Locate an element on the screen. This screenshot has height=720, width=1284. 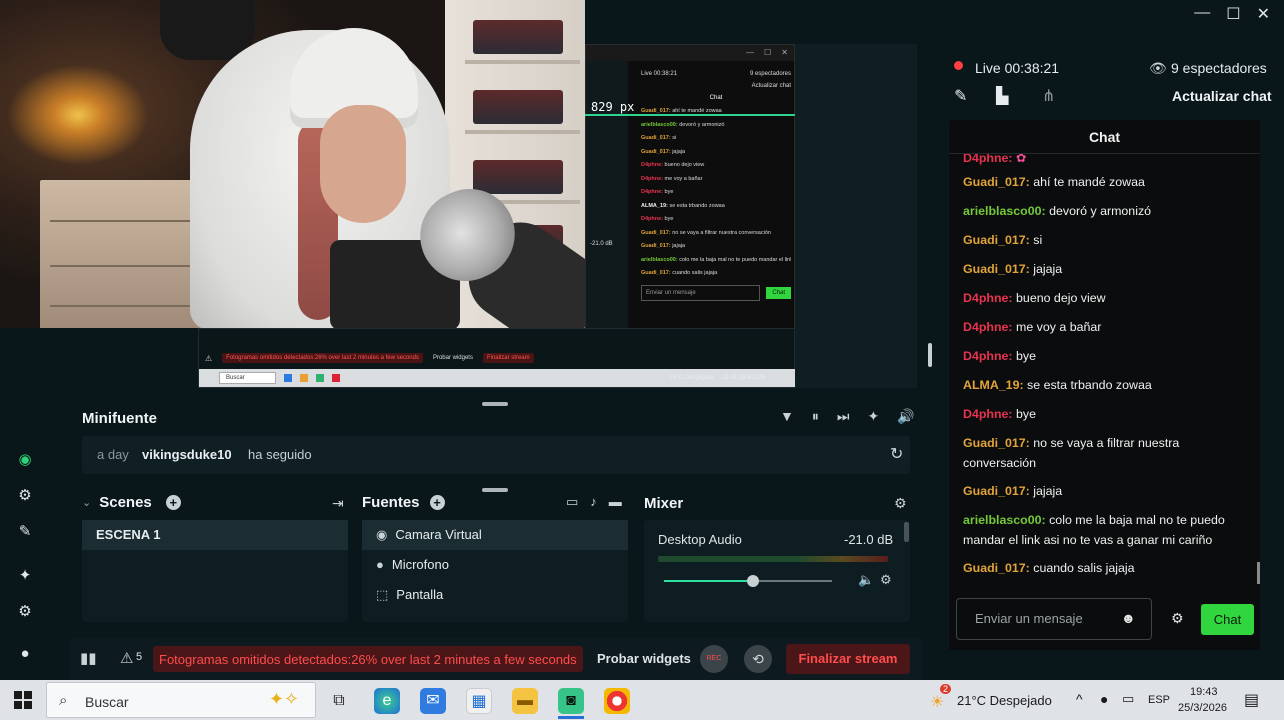
end-stream-button: Finalizar stream is located at coordinates (848, 659).